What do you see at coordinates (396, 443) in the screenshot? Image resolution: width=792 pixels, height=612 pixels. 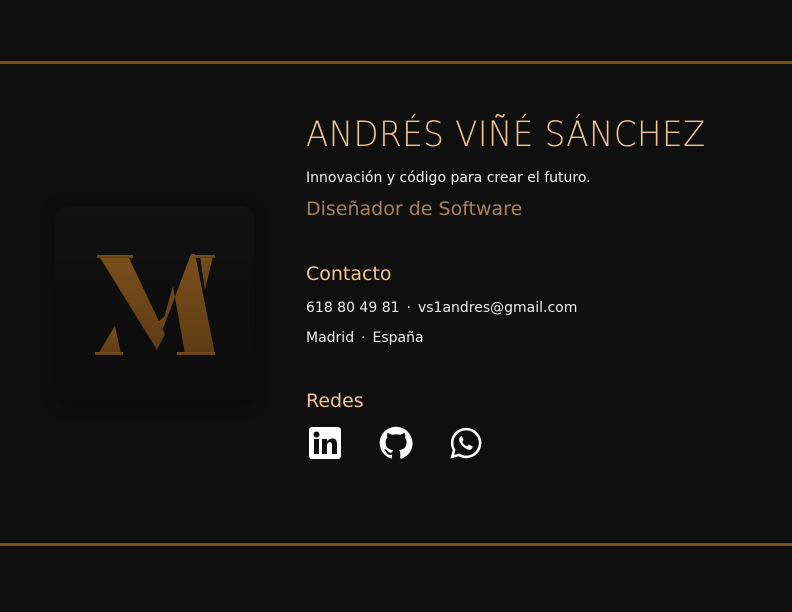 I see `github-icon` at bounding box center [396, 443].